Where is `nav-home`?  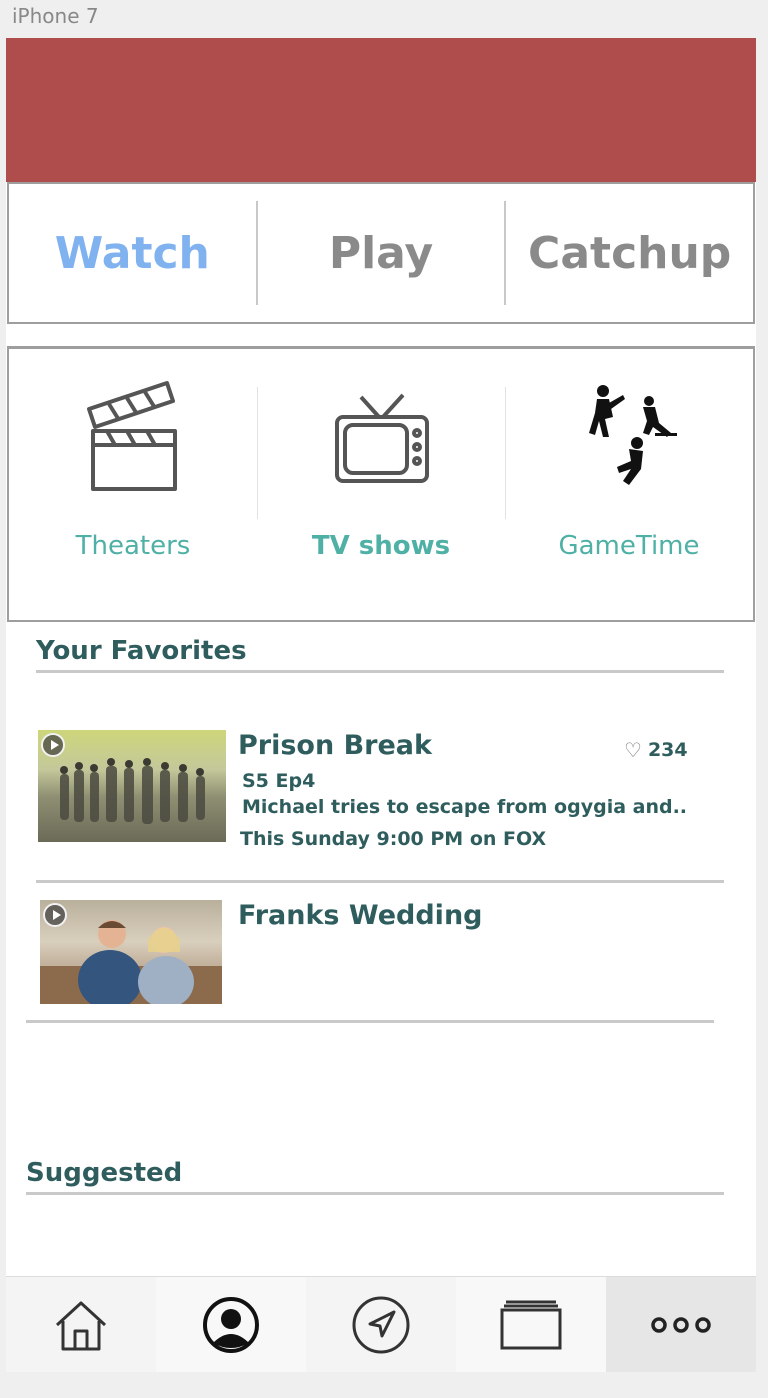 nav-home is located at coordinates (81, 1324).